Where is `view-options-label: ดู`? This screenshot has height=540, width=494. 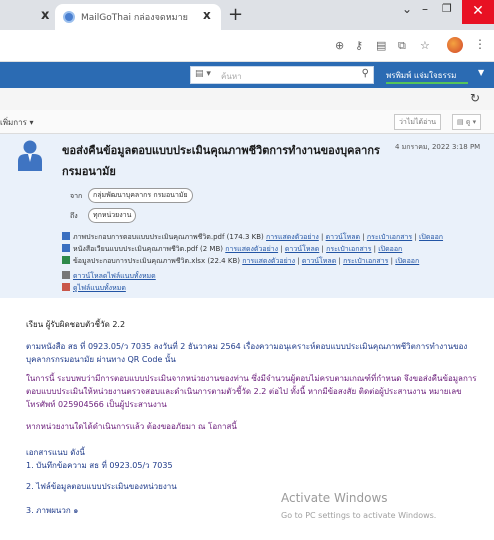 view-options-label: ดู is located at coordinates (468, 122).